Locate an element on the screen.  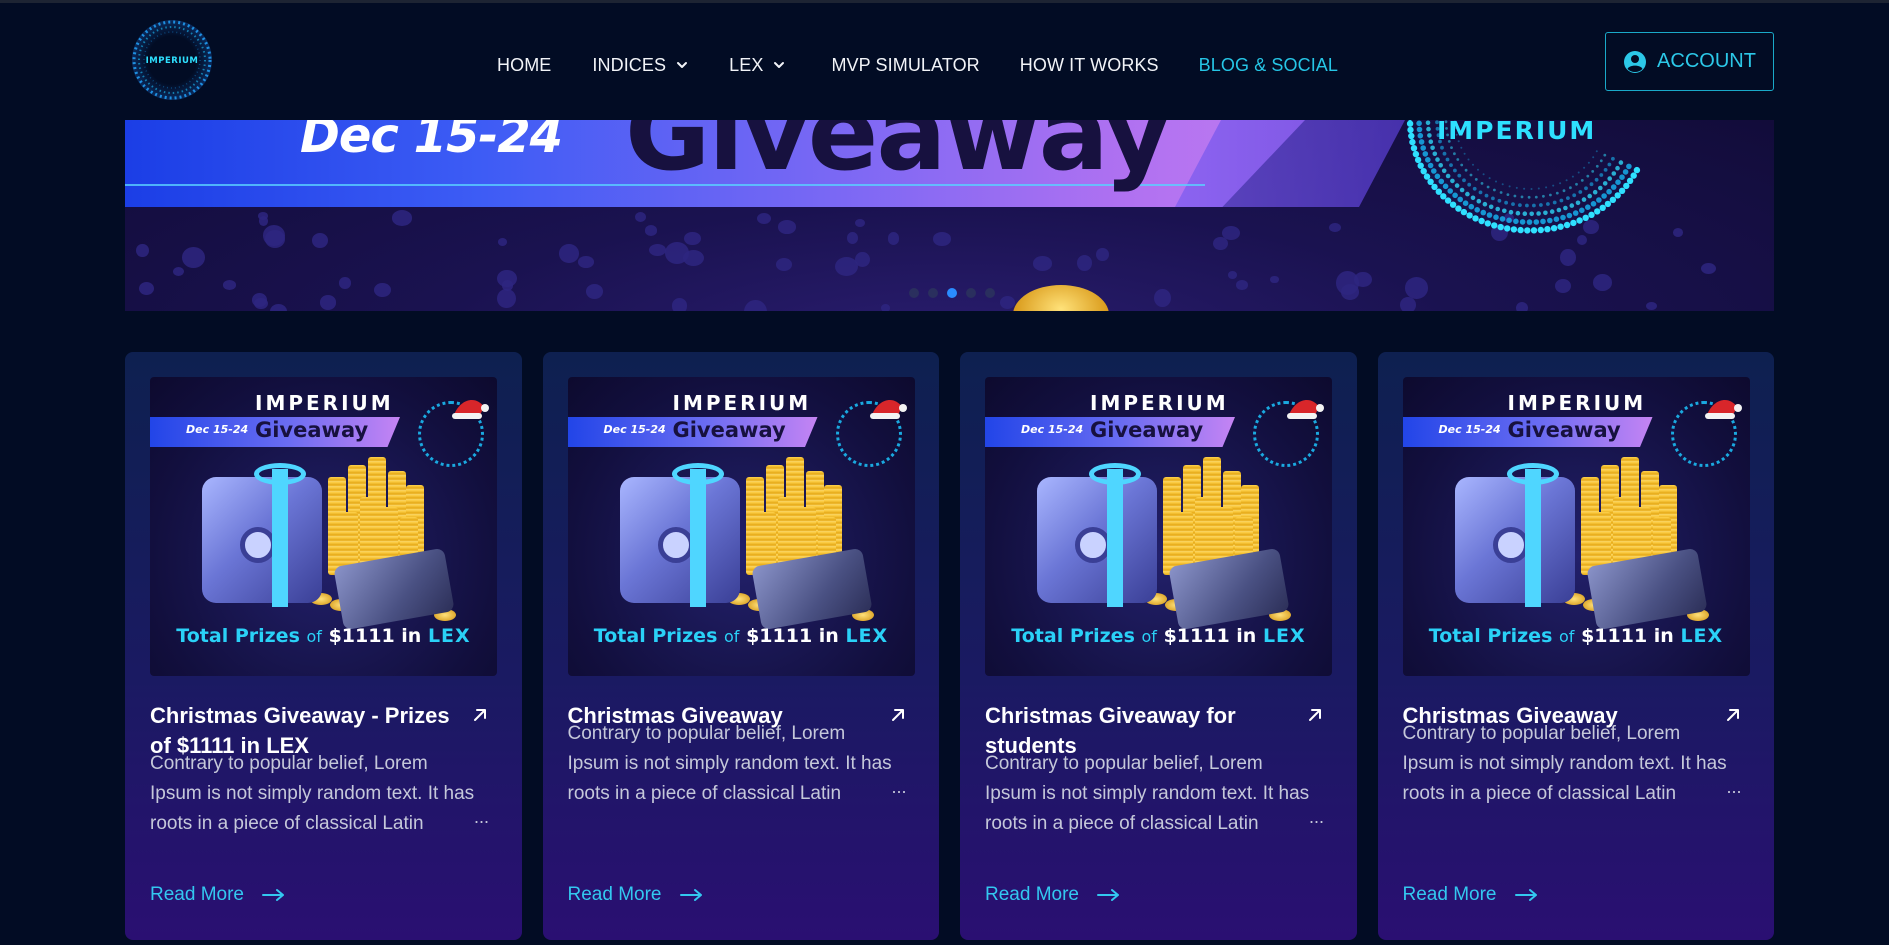
arrow-right-icon is located at coordinates (273, 895).